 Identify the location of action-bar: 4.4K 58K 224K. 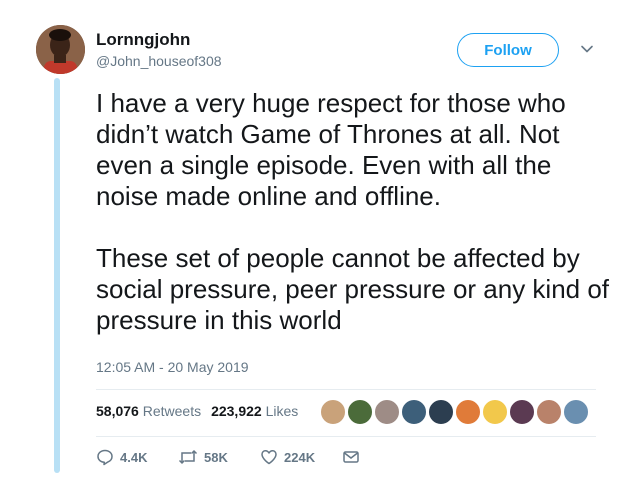
(228, 457).